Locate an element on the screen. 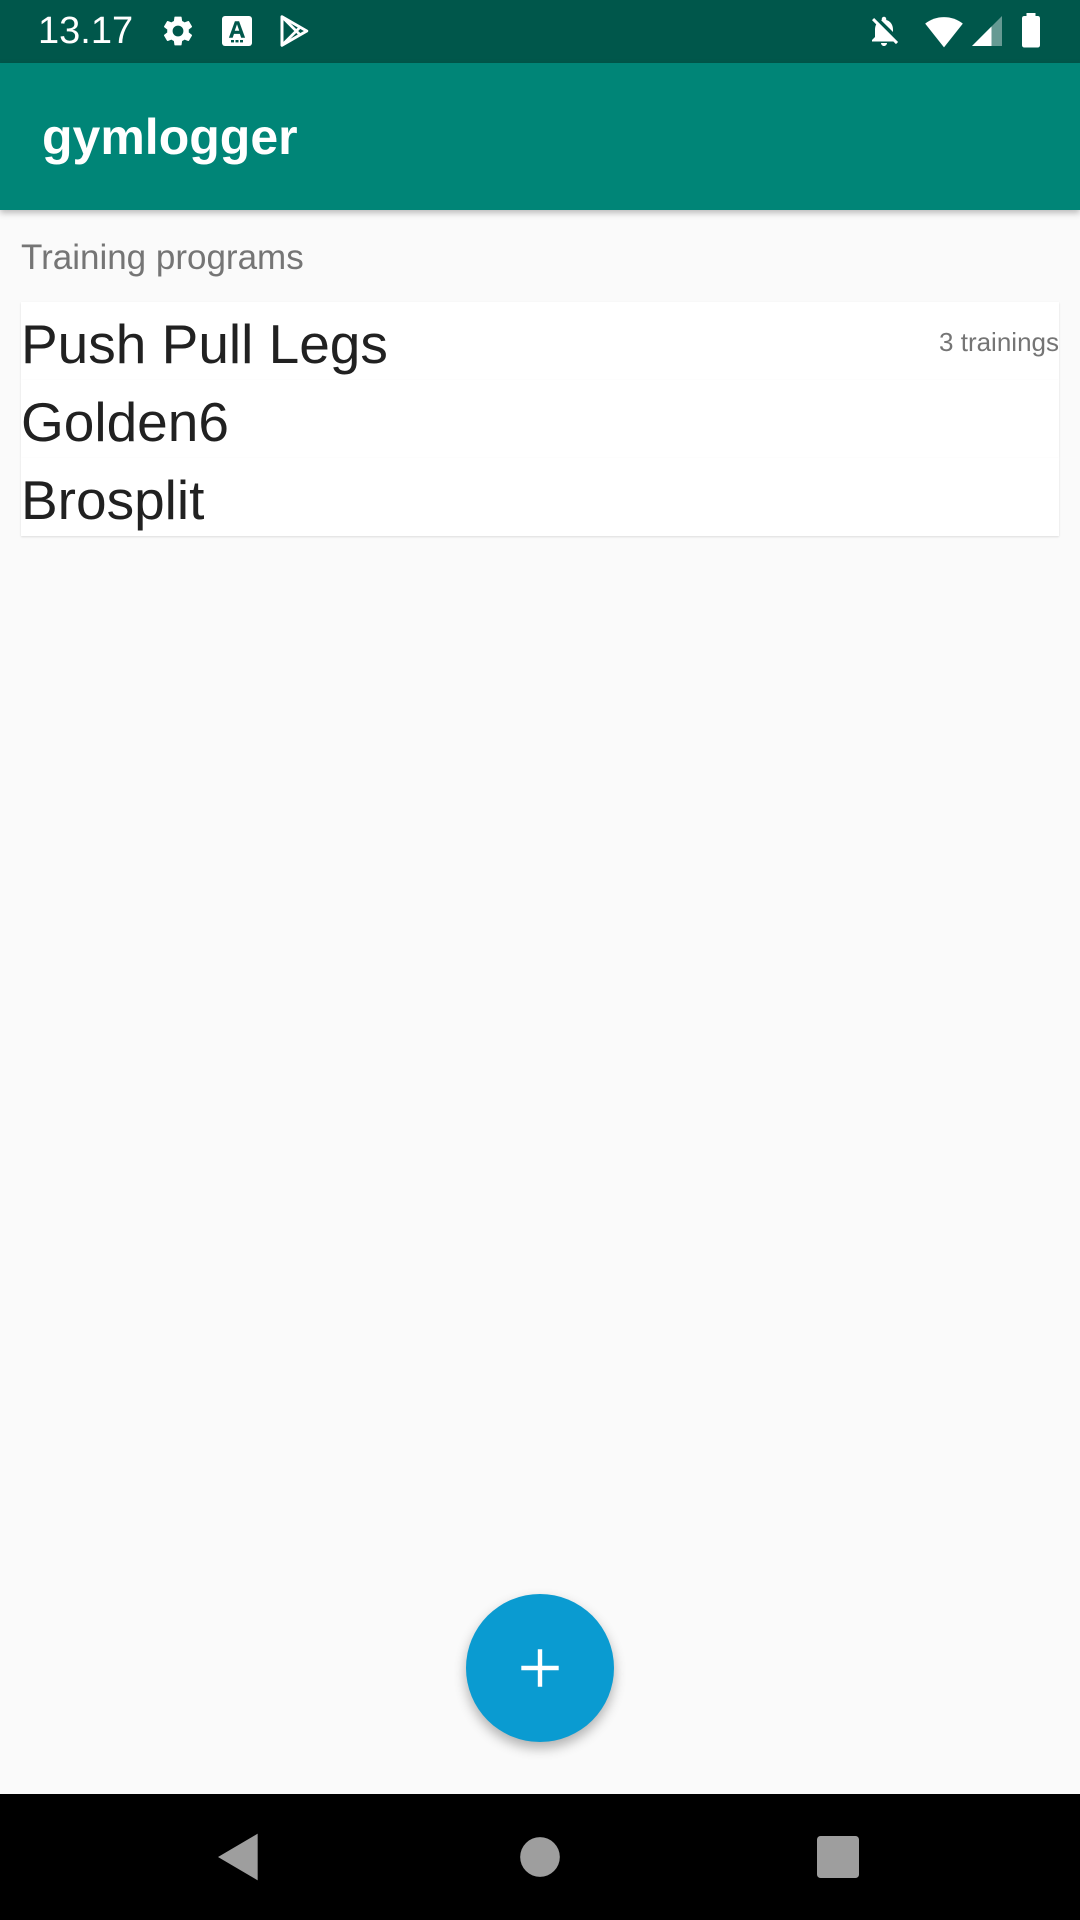 This screenshot has height=1920, width=1080. section-header: Training programs is located at coordinates (162, 257).